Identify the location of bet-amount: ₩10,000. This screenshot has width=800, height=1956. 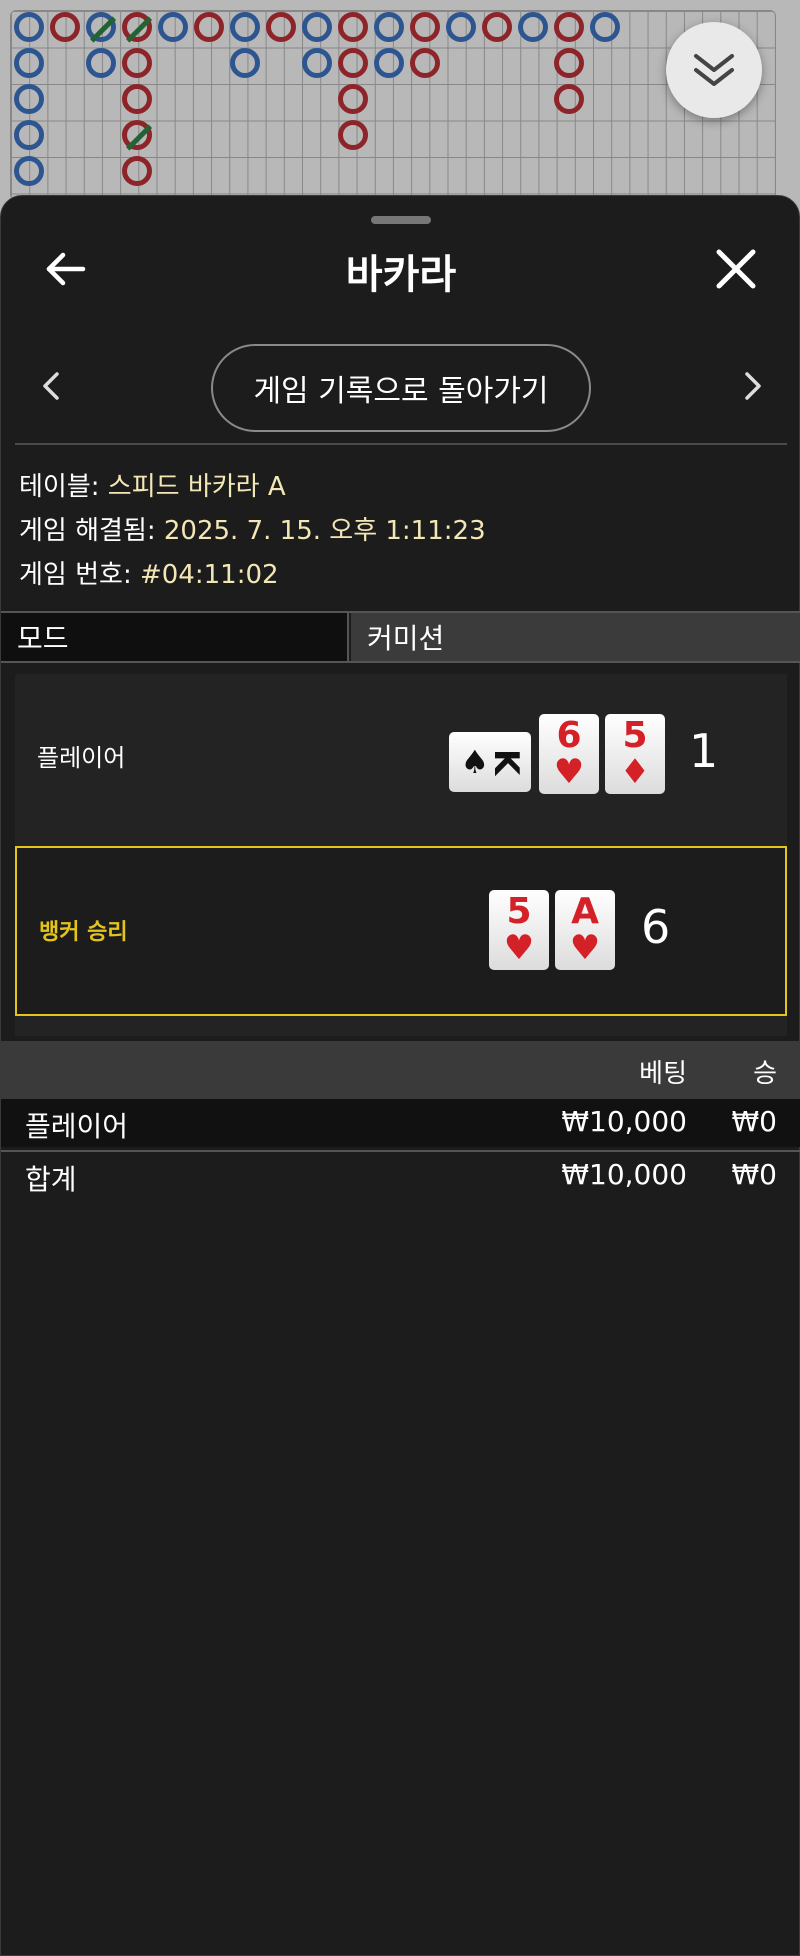
(624, 1121).